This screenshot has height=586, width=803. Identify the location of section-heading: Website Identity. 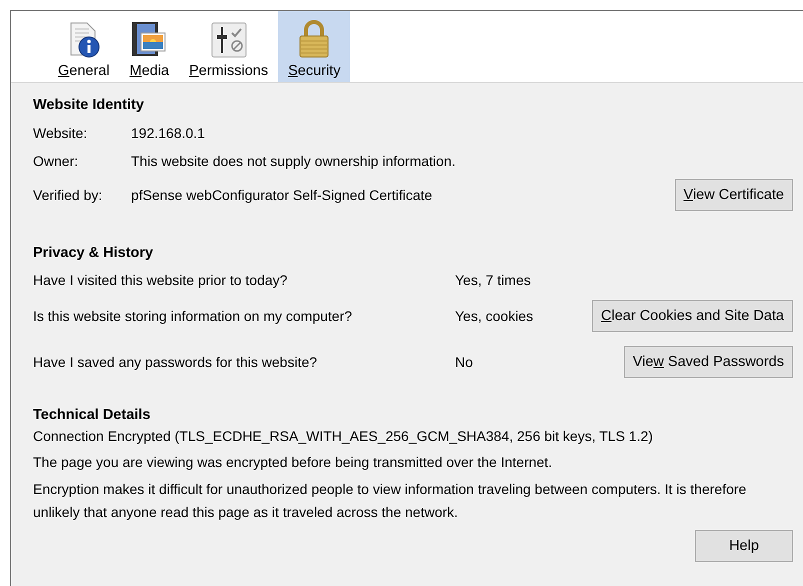
(89, 105).